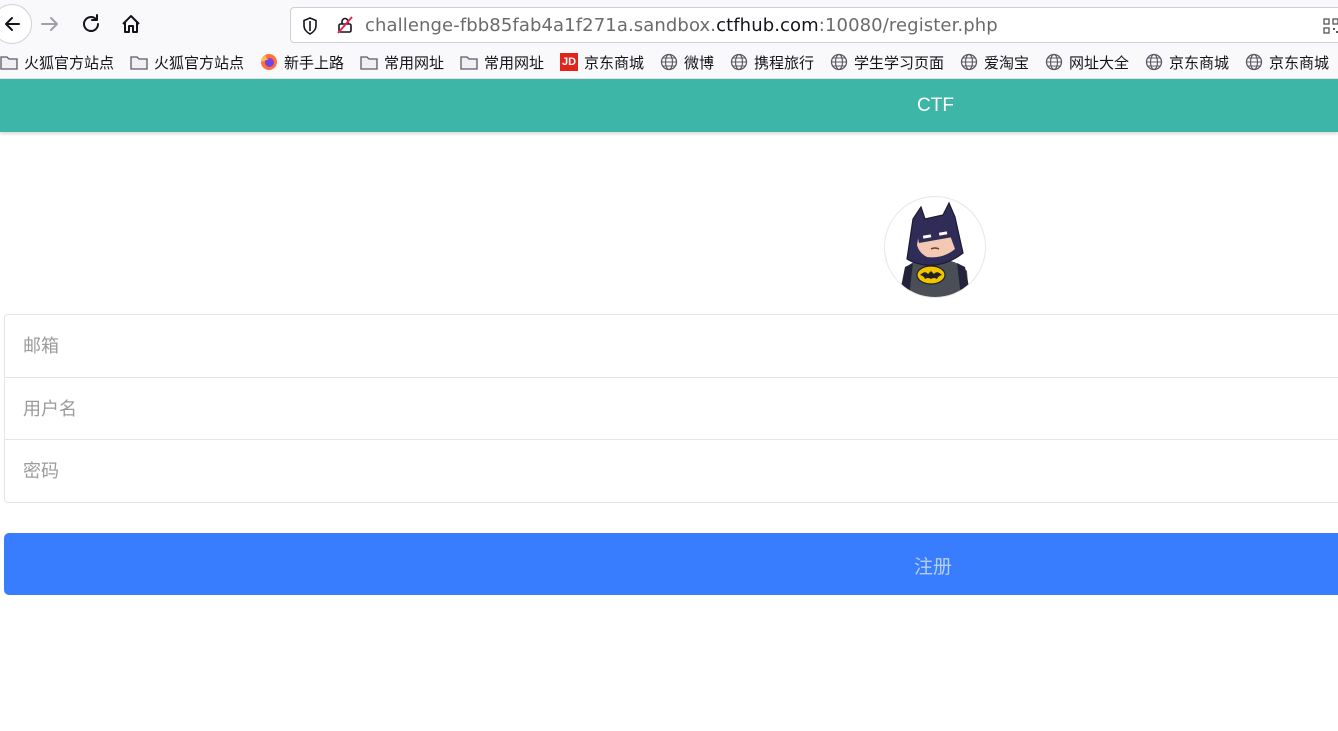 The height and width of the screenshot is (731, 1338). I want to click on bookmark-item: JD 京东商城, so click(602, 62).